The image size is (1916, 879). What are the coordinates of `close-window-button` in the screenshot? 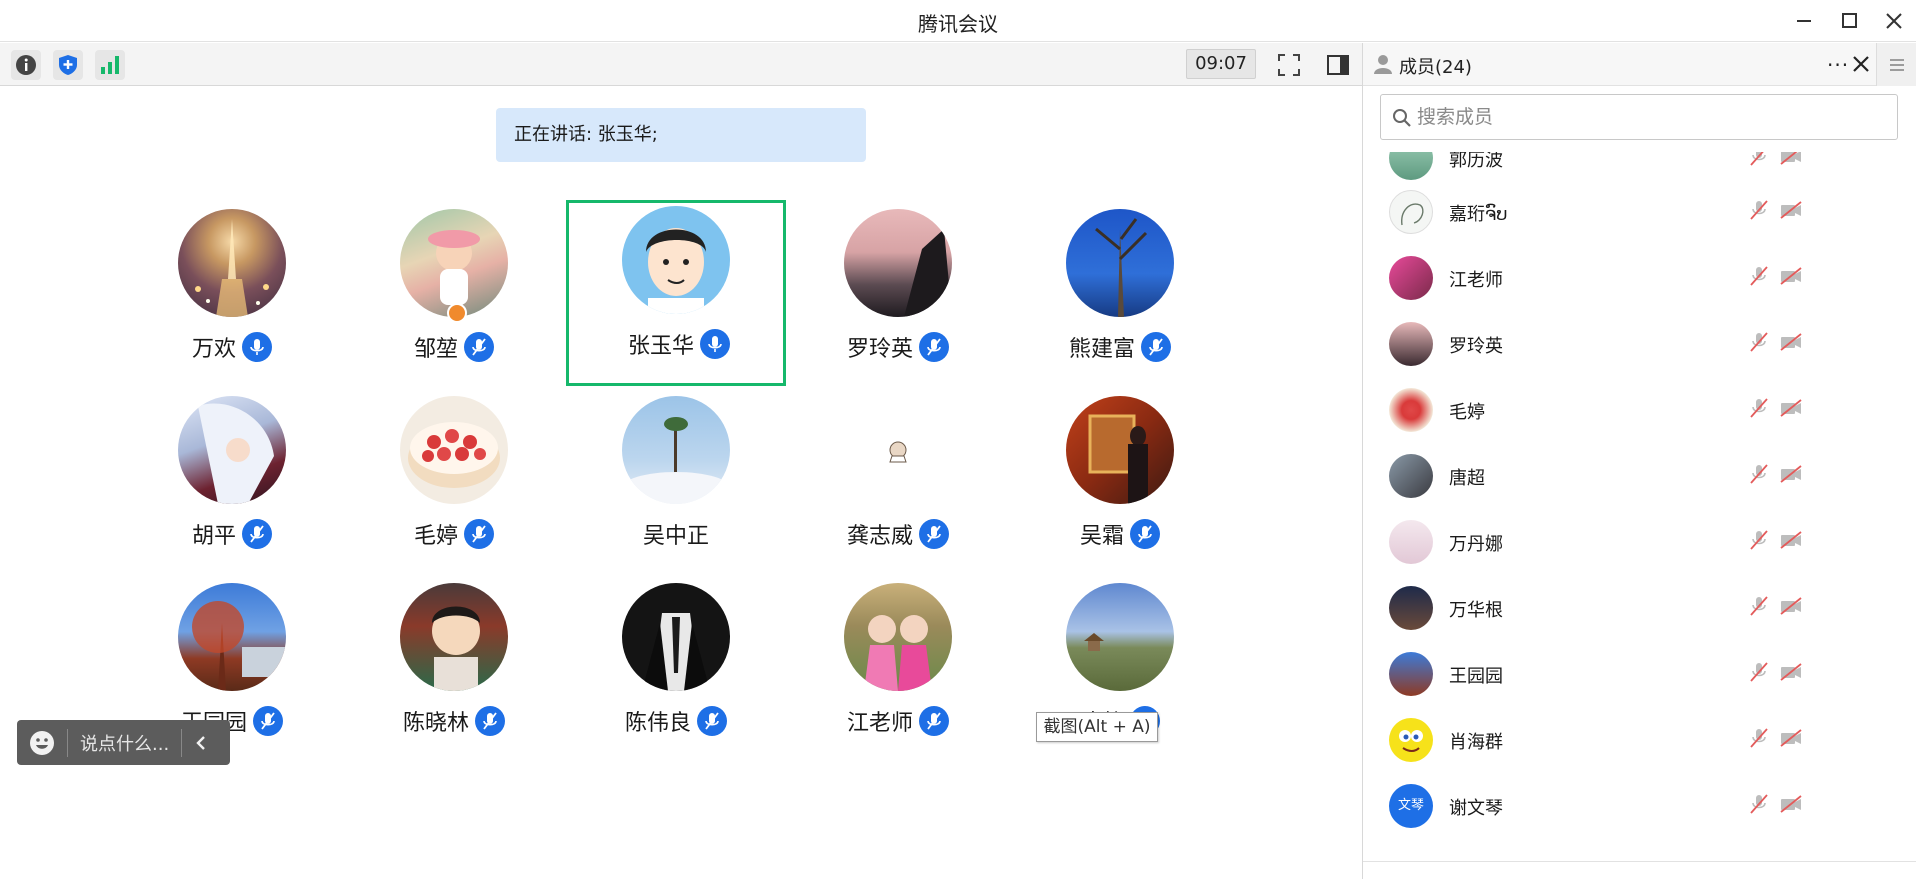 It's located at (1894, 21).